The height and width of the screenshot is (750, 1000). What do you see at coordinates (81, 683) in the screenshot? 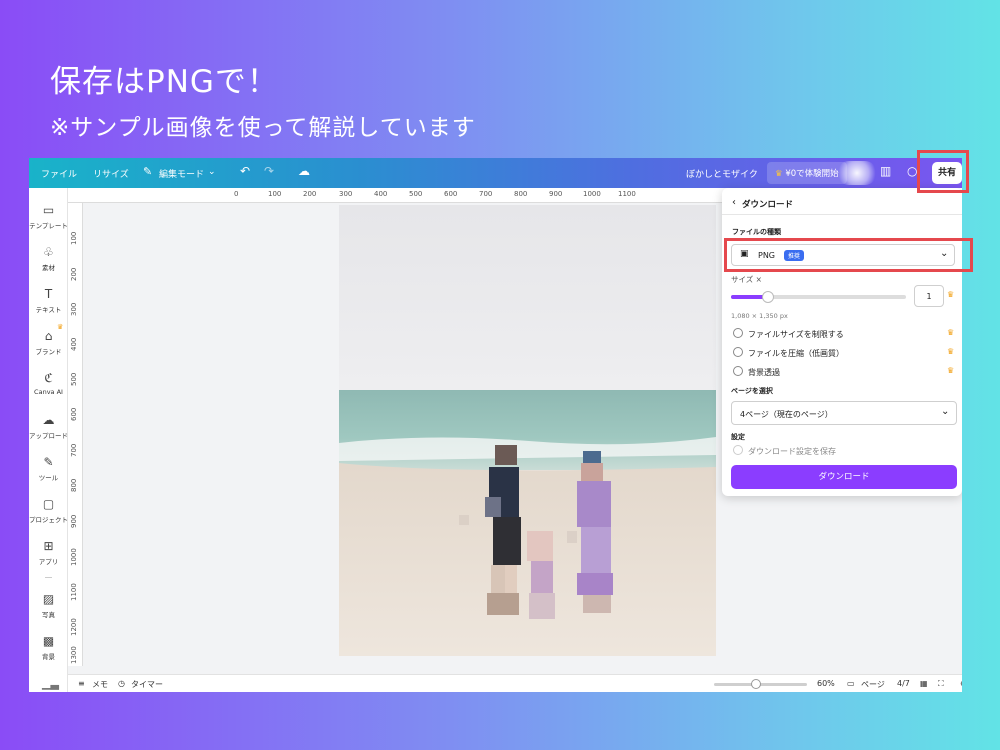
I see `notes-icon: ≡` at bounding box center [81, 683].